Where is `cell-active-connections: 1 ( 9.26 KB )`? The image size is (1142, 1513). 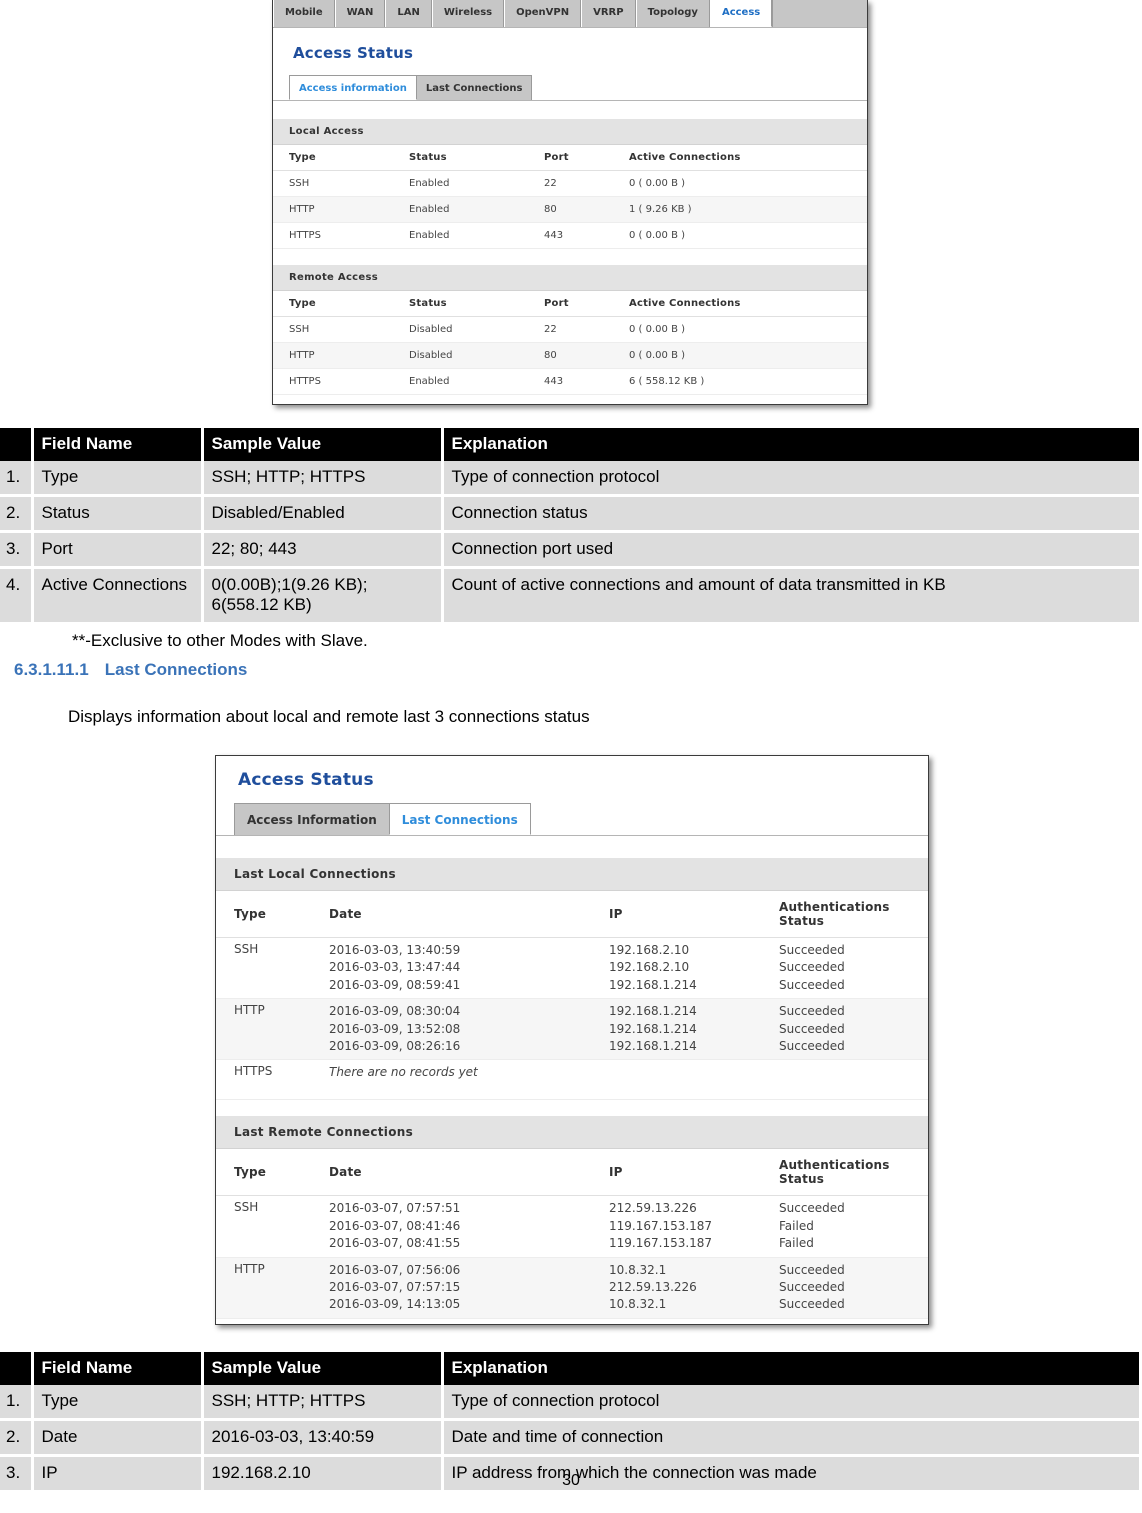 cell-active-connections: 1 ( 9.26 KB ) is located at coordinates (740, 209).